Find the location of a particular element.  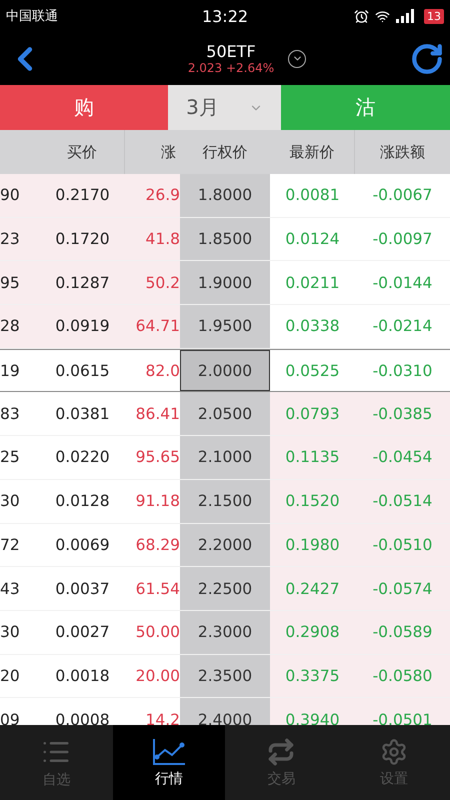

table-cell: -0.0510 is located at coordinates (402, 545).